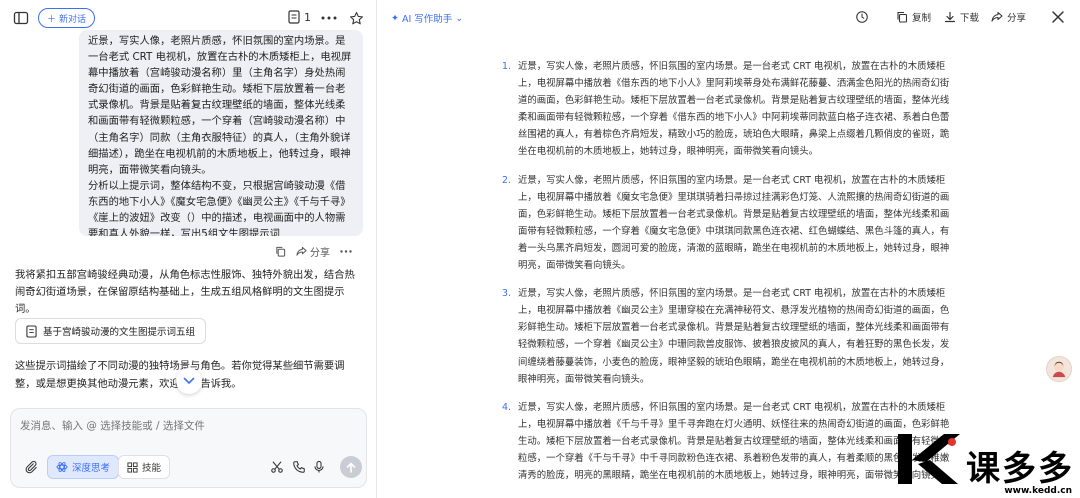  I want to click on history-icon, so click(862, 17).